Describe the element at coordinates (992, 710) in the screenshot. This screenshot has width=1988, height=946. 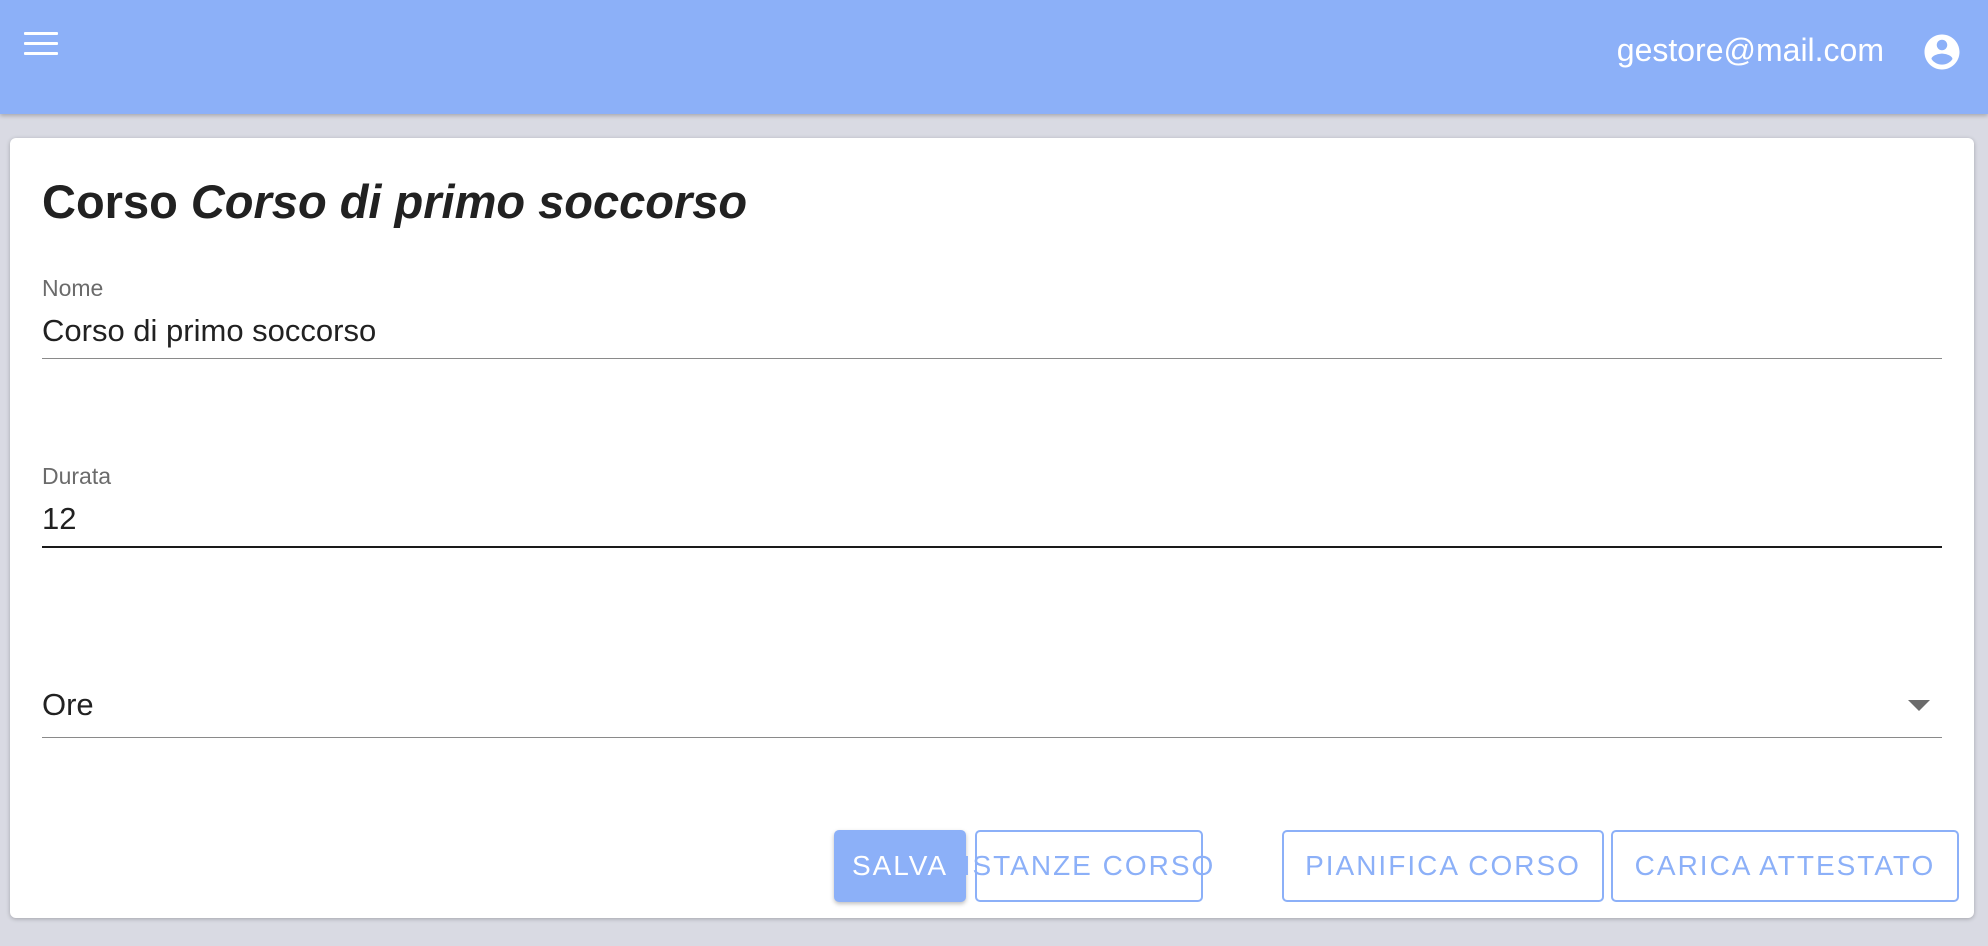
I see `unita-select: Ore` at that location.